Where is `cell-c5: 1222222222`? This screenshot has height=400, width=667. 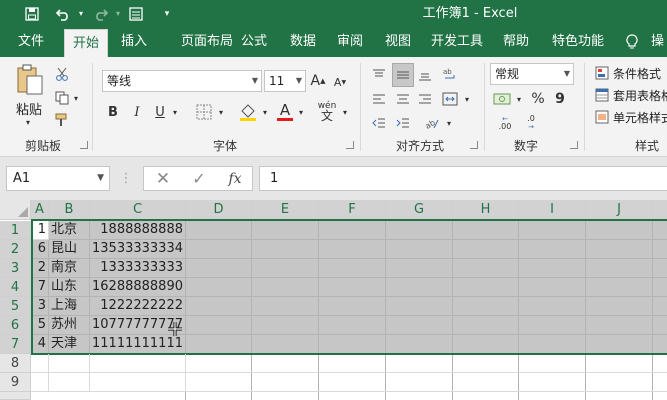
cell-c5: 1222222222 is located at coordinates (138, 306).